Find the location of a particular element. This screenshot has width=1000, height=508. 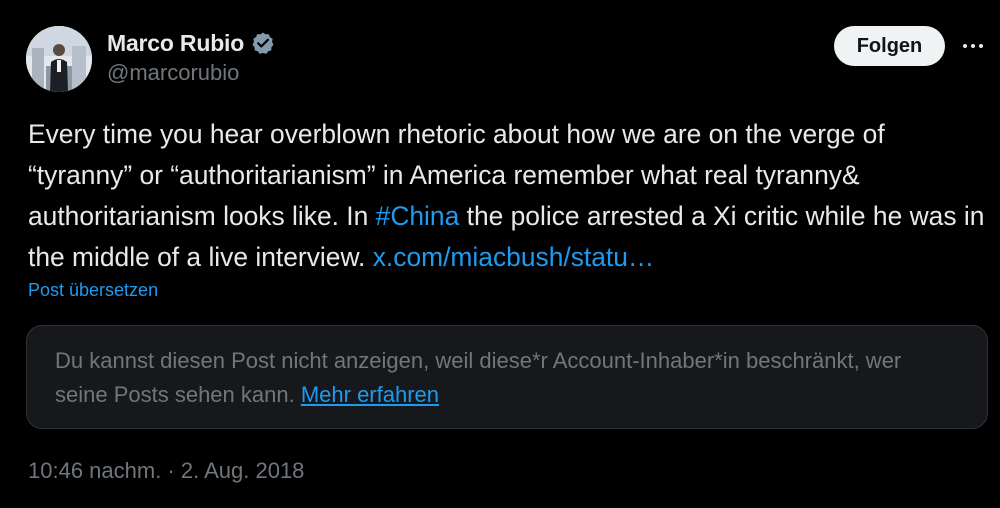

verified-badge-icon is located at coordinates (263, 43).